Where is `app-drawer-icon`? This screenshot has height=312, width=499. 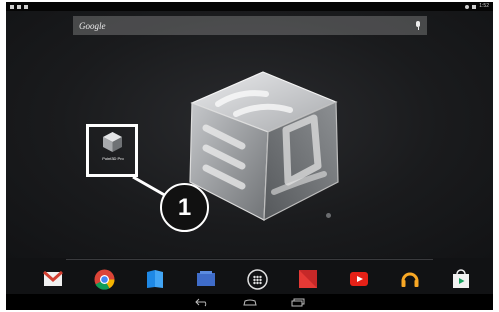 app-drawer-icon is located at coordinates (257, 279).